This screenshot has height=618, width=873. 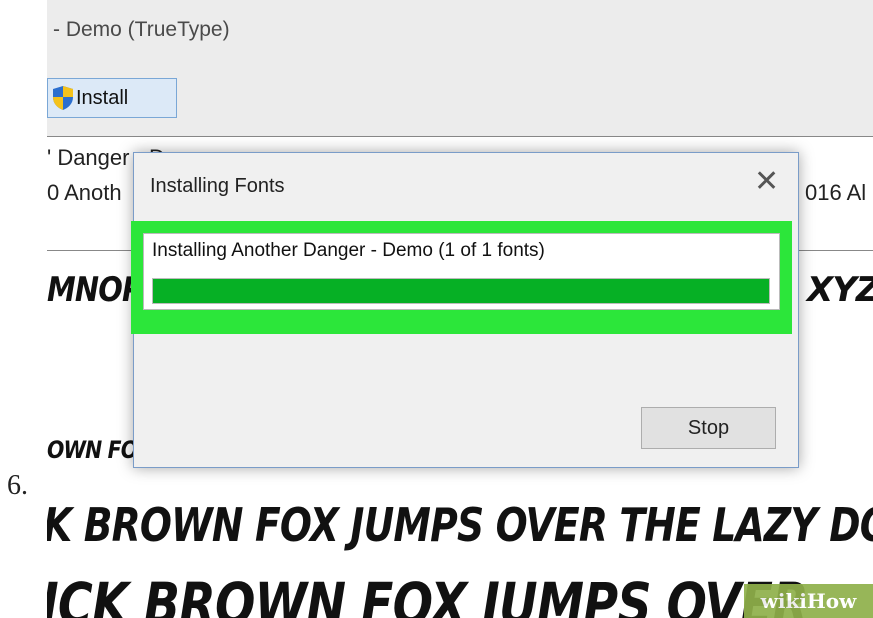 I want to click on progress-bar, so click(x=461, y=291).